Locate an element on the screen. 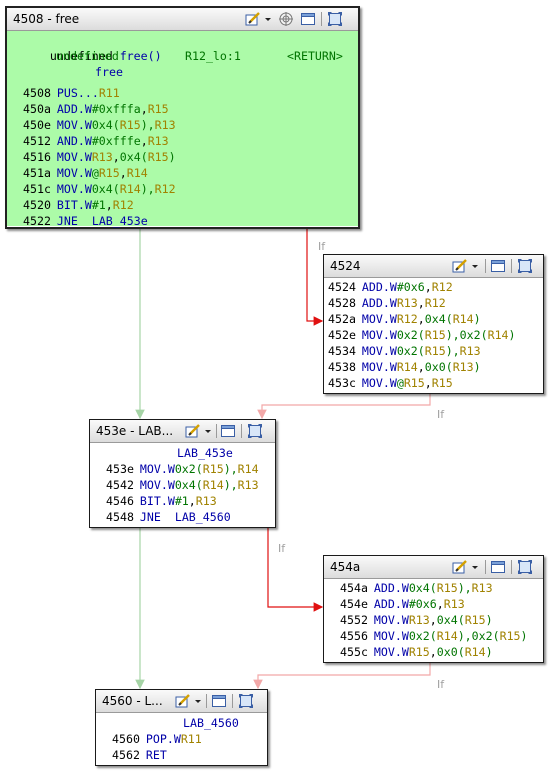 The image size is (549, 771). instruction-mnemonic: BIT.W is located at coordinates (157, 501).